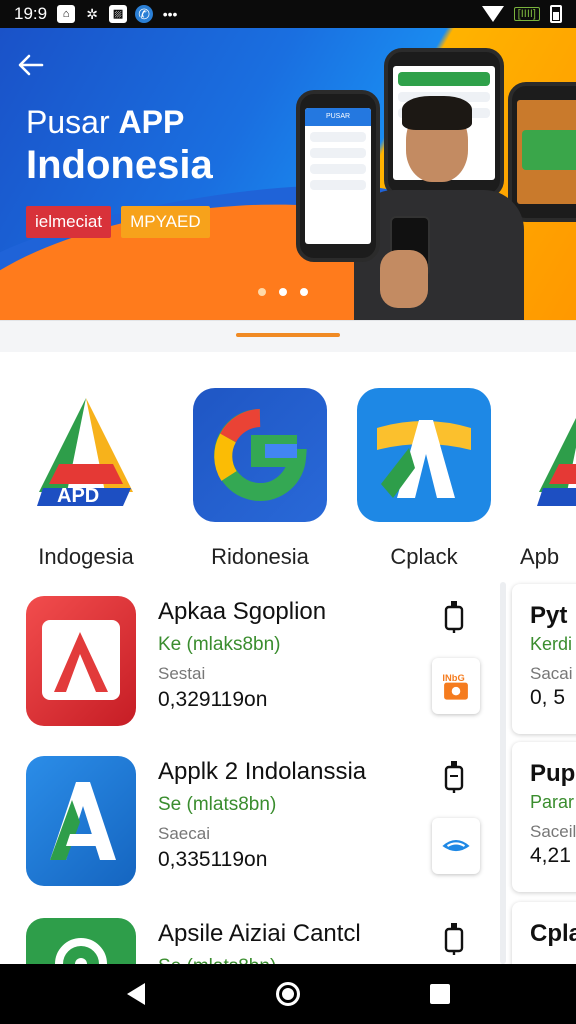 The width and height of the screenshot is (576, 1024). I want to click on side-app-card: Cpla, so click(544, 933).